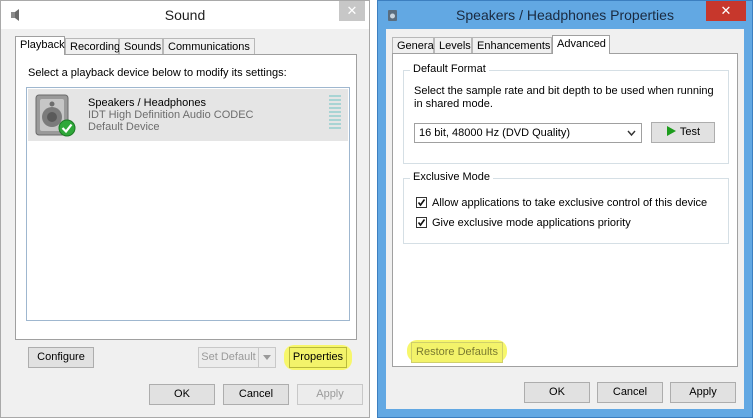  Describe the element at coordinates (352, 11) in the screenshot. I see `sound-close-button: ✕` at that location.